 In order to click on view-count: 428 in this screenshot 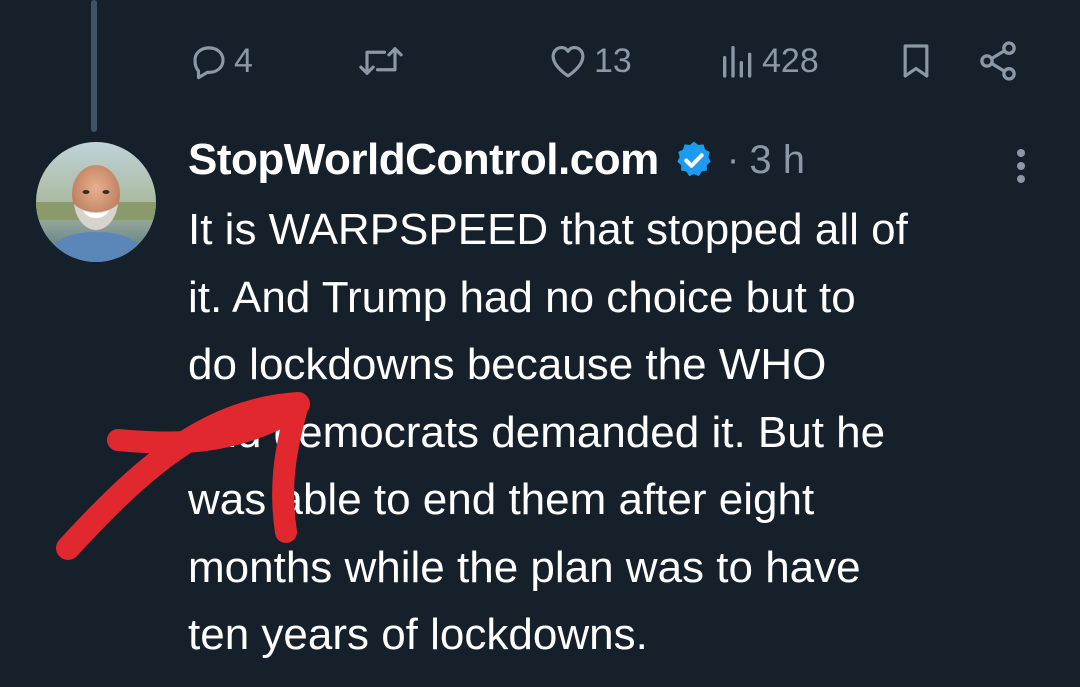, I will do `click(790, 60)`.